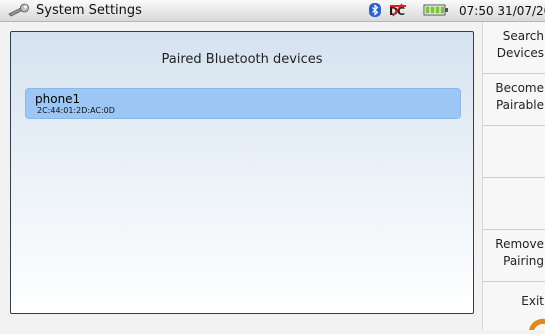 The width and height of the screenshot is (545, 334). What do you see at coordinates (519, 105) in the screenshot?
I see `softkey-label: Pairable` at bounding box center [519, 105].